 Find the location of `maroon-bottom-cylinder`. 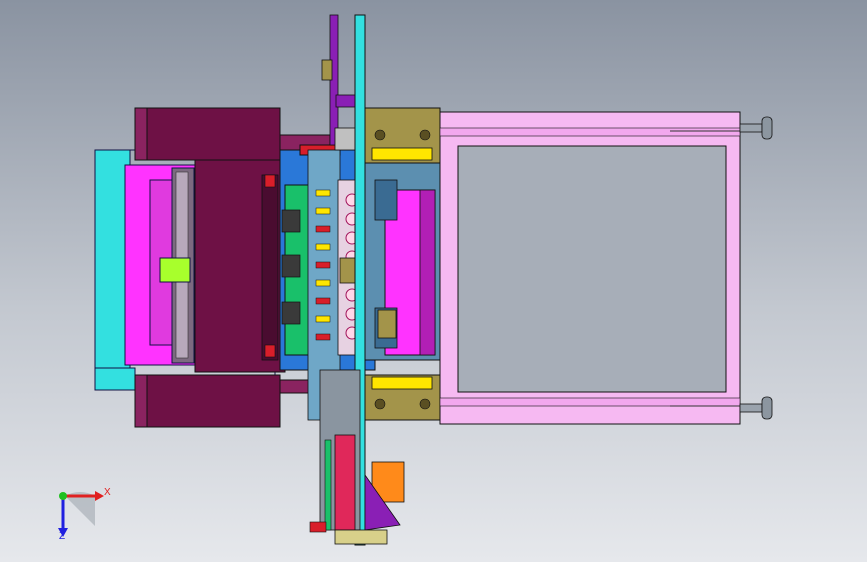

maroon-bottom-cylinder is located at coordinates (207, 401).